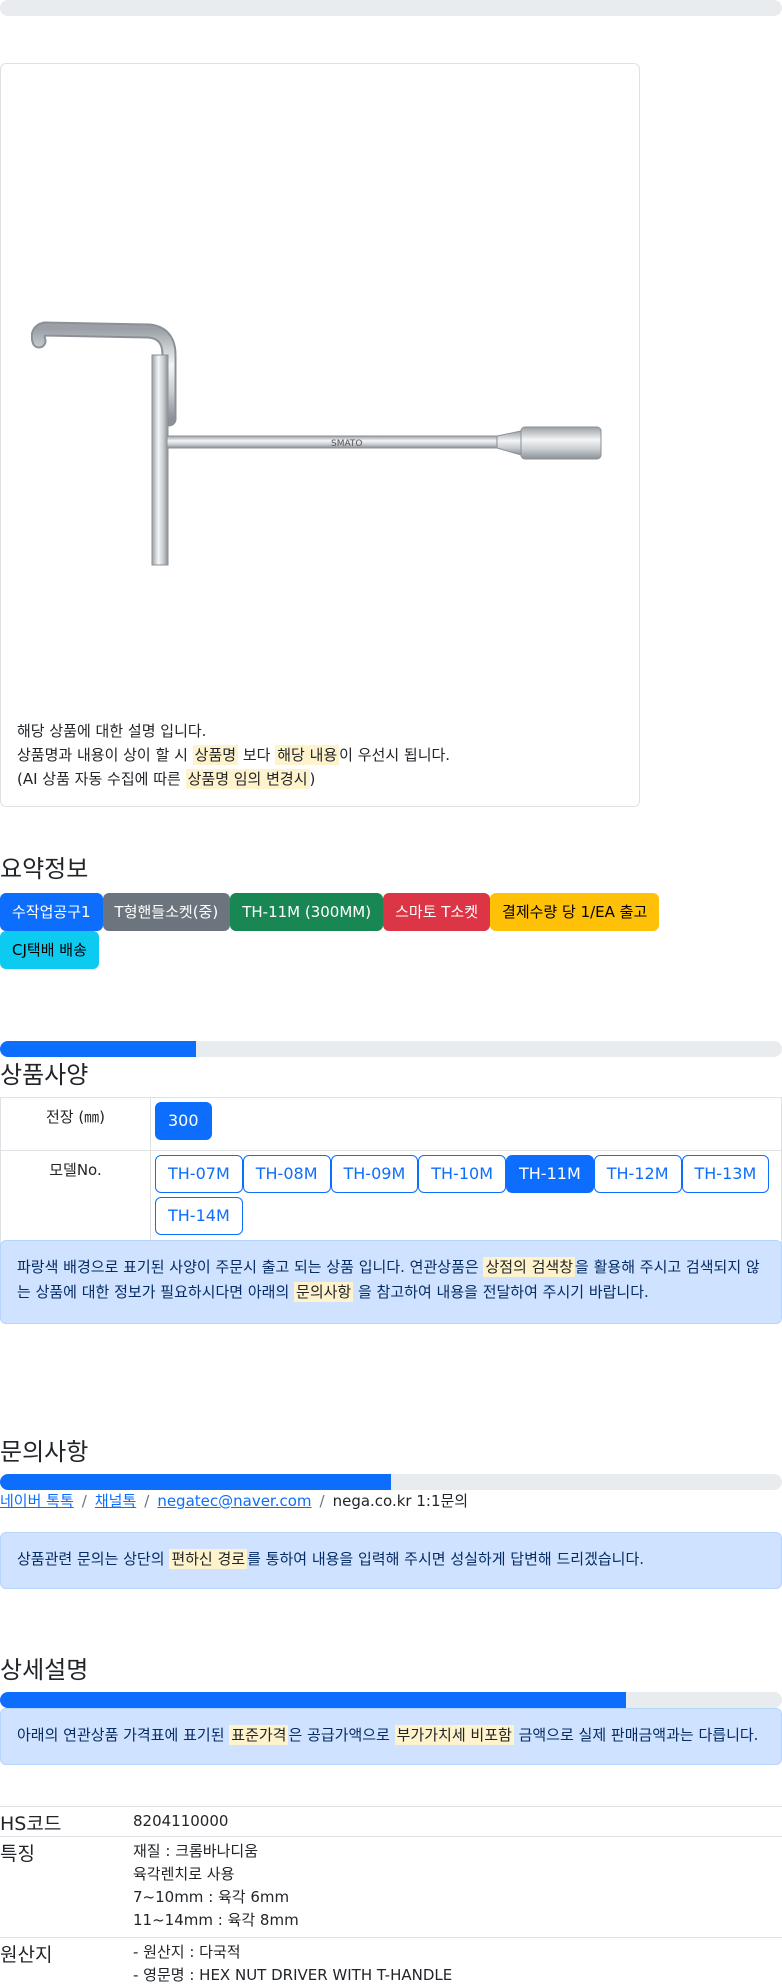  Describe the element at coordinates (49, 950) in the screenshot. I see `summary-badge: CJ택배 배송` at that location.